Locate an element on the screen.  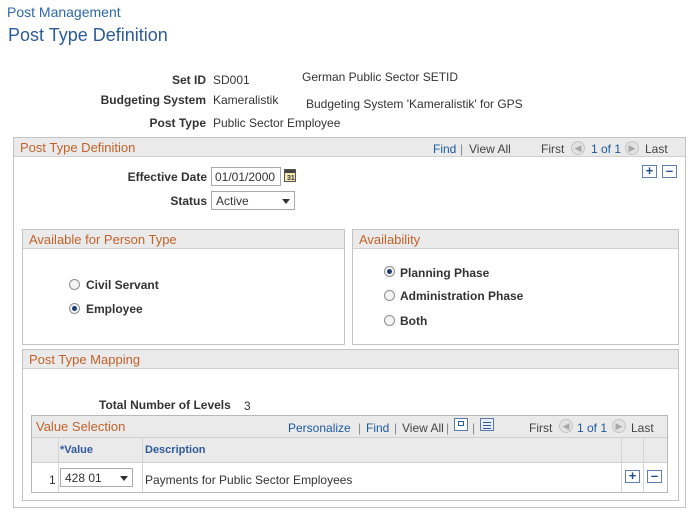
add-row-icon: + is located at coordinates (632, 476).